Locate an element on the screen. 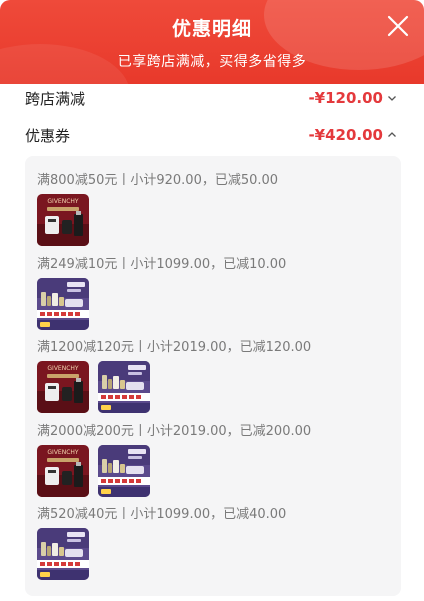 The height and width of the screenshot is (601, 424). close-button is located at coordinates (398, 26).